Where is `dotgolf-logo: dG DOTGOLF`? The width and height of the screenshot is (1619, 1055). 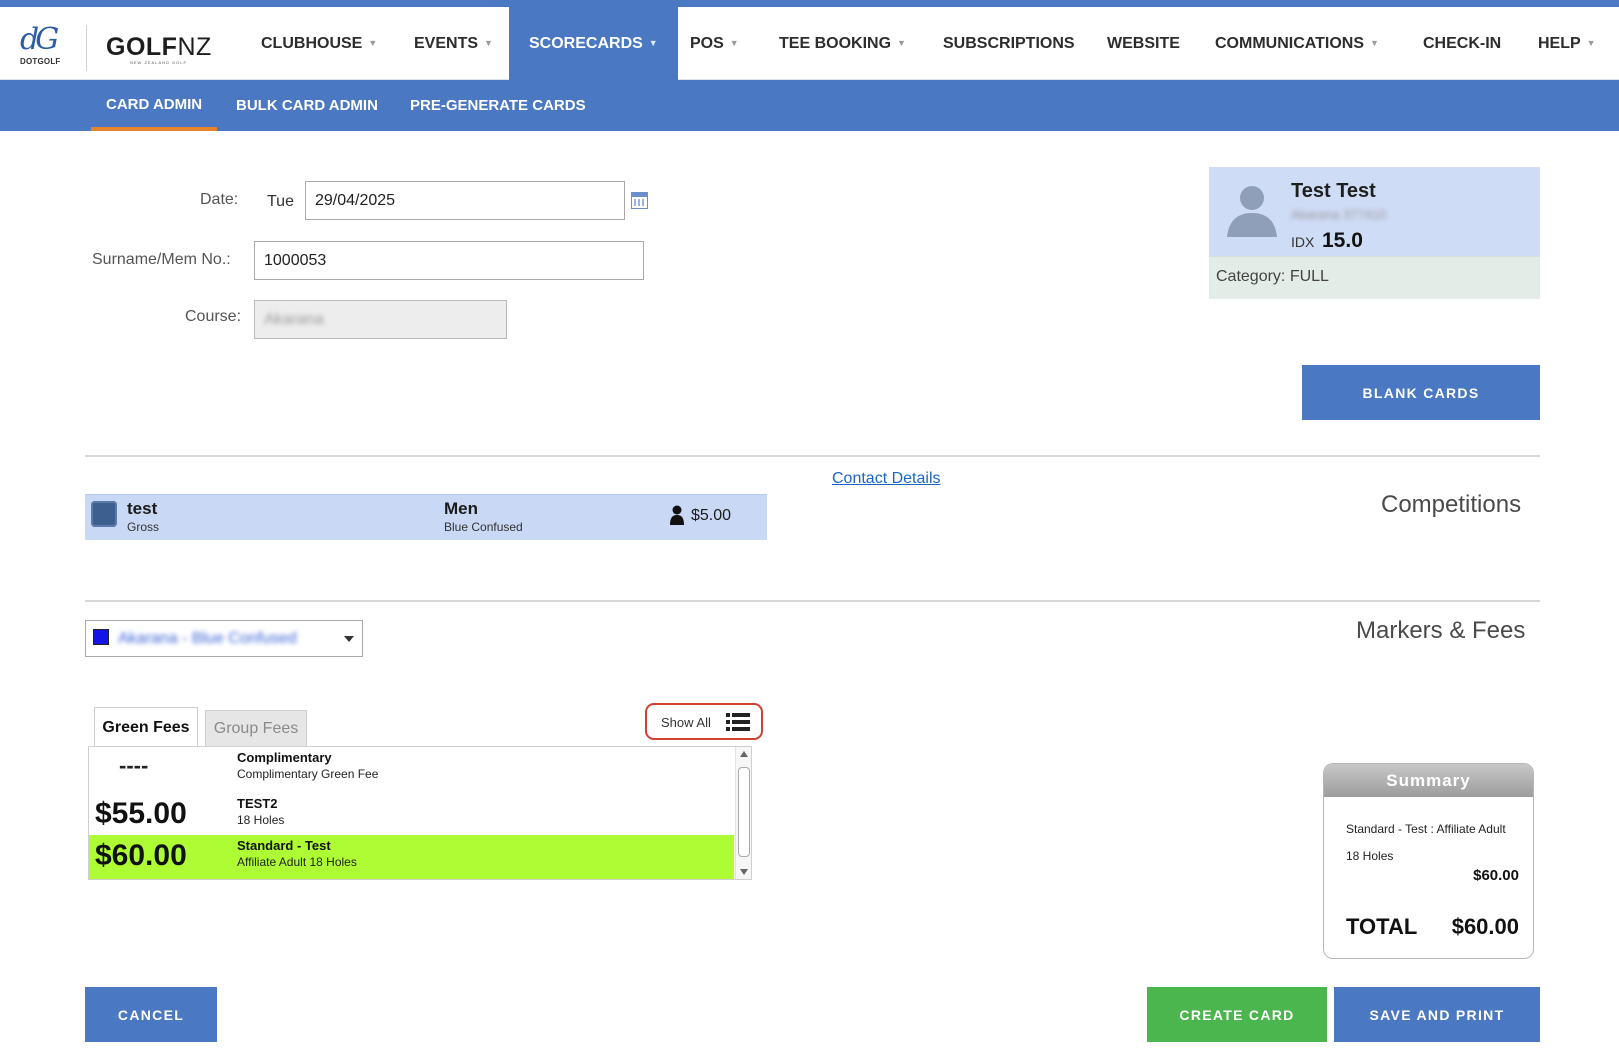
dotgolf-logo: dG DOTGOLF is located at coordinates (43, 49).